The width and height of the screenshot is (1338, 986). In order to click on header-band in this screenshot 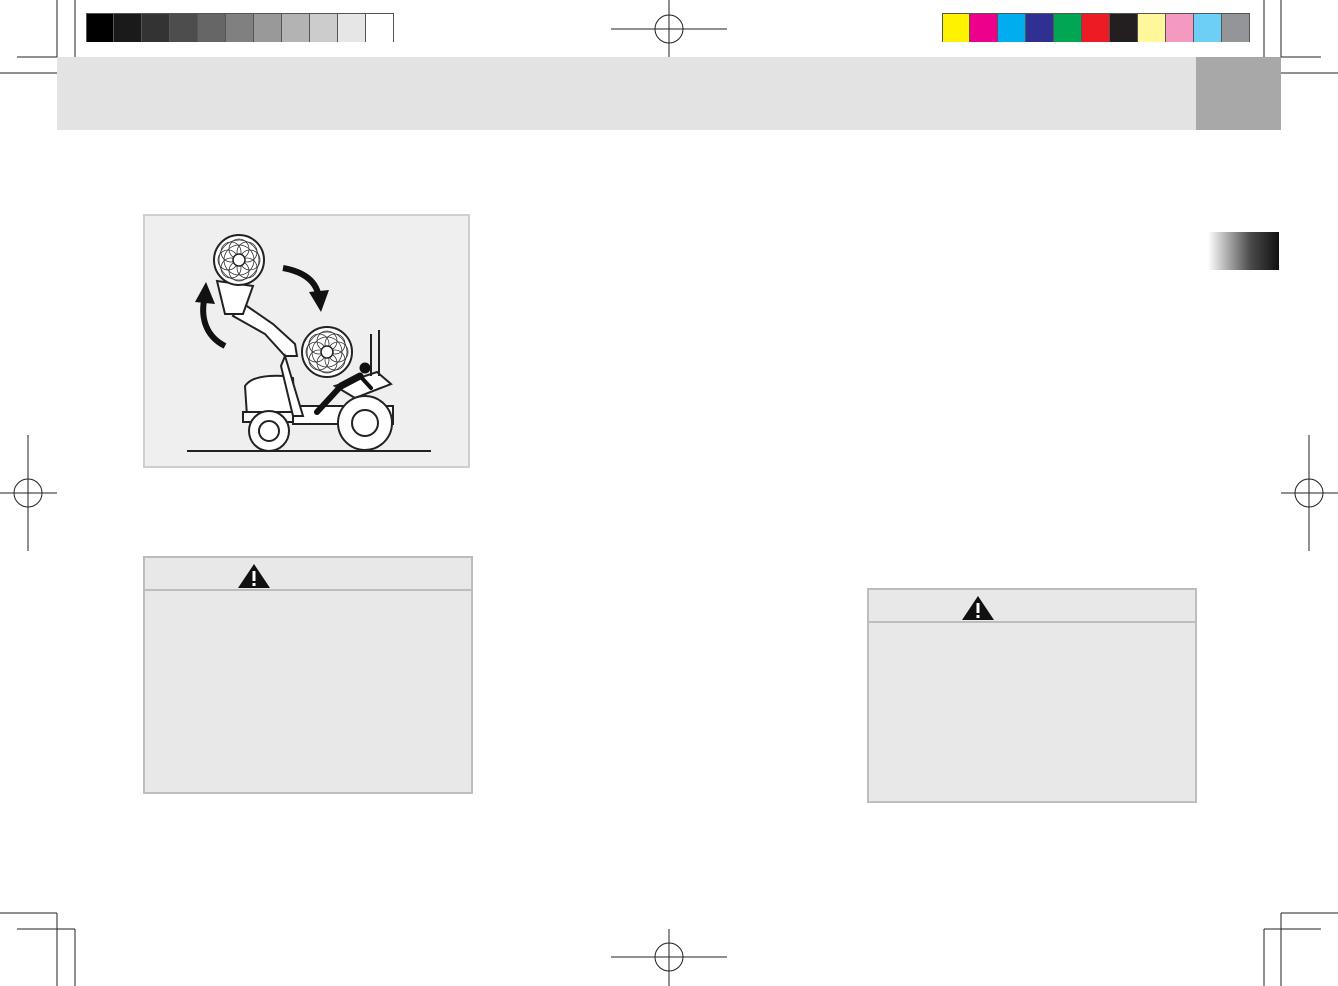, I will do `click(626, 93)`.